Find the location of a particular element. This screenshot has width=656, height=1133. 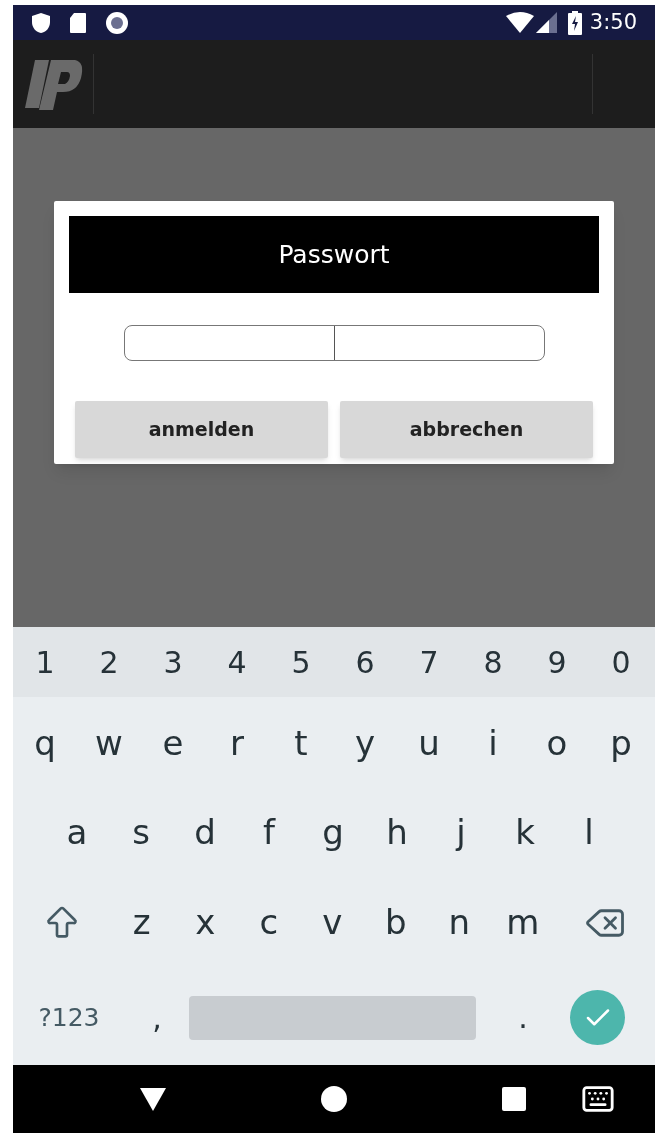

keyboard-key: 4 is located at coordinates (237, 662).